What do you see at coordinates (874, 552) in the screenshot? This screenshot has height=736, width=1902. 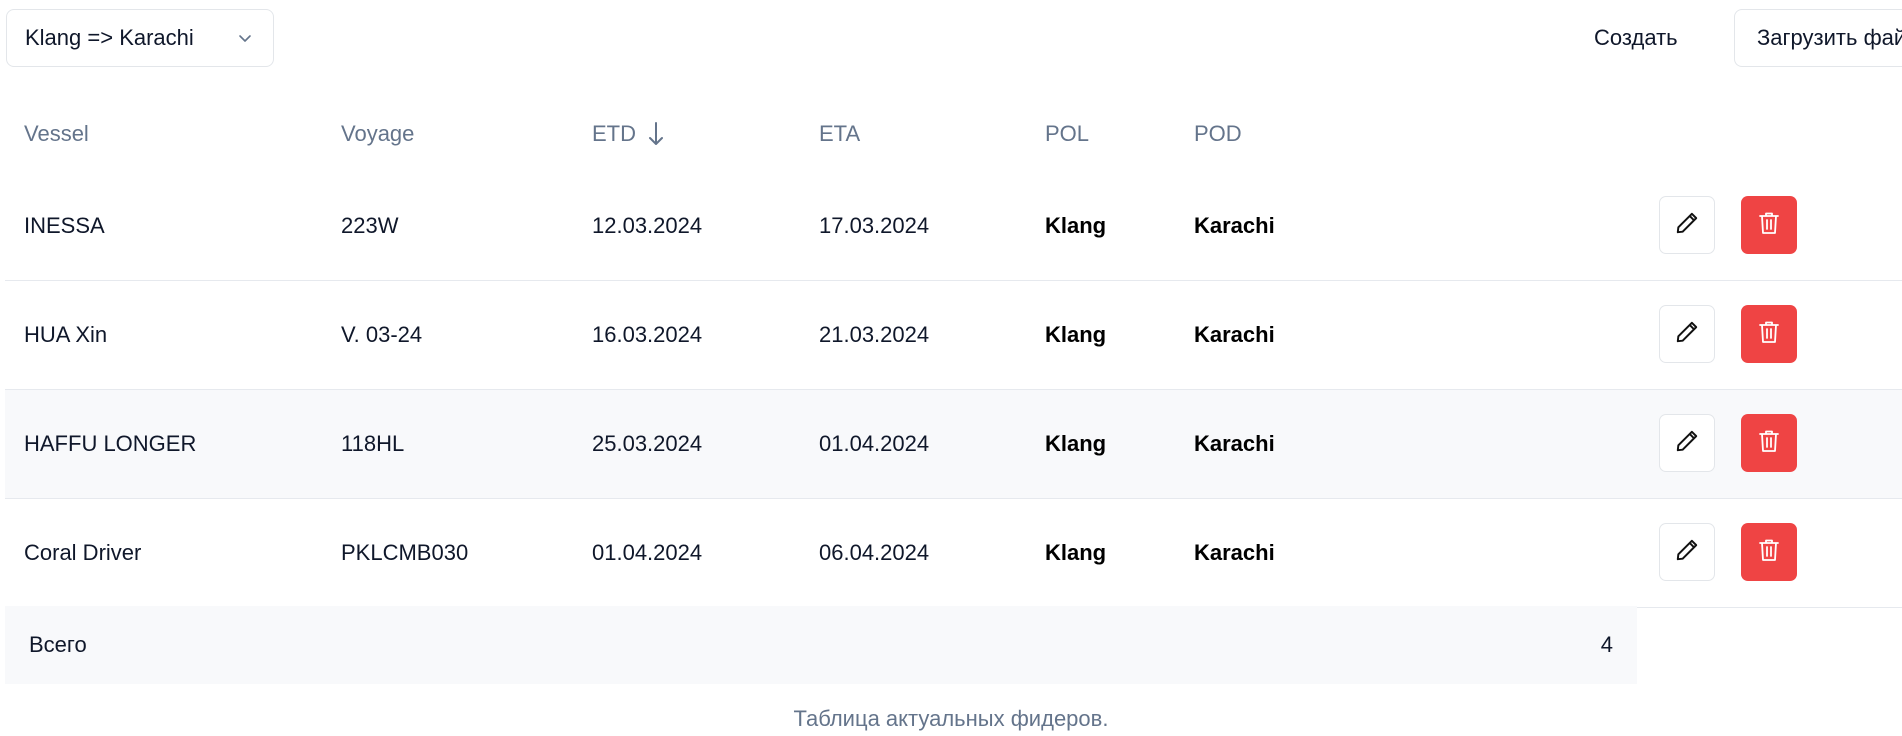 I see `eta-cell: 06.04.2024` at bounding box center [874, 552].